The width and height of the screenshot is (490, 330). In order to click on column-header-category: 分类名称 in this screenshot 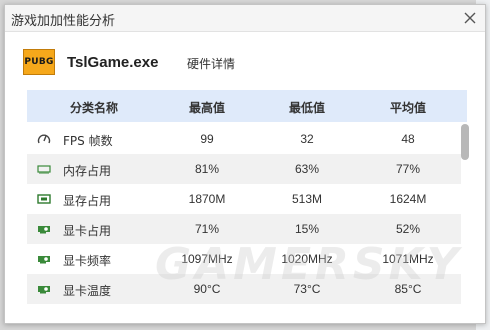, I will do `click(93, 108)`.